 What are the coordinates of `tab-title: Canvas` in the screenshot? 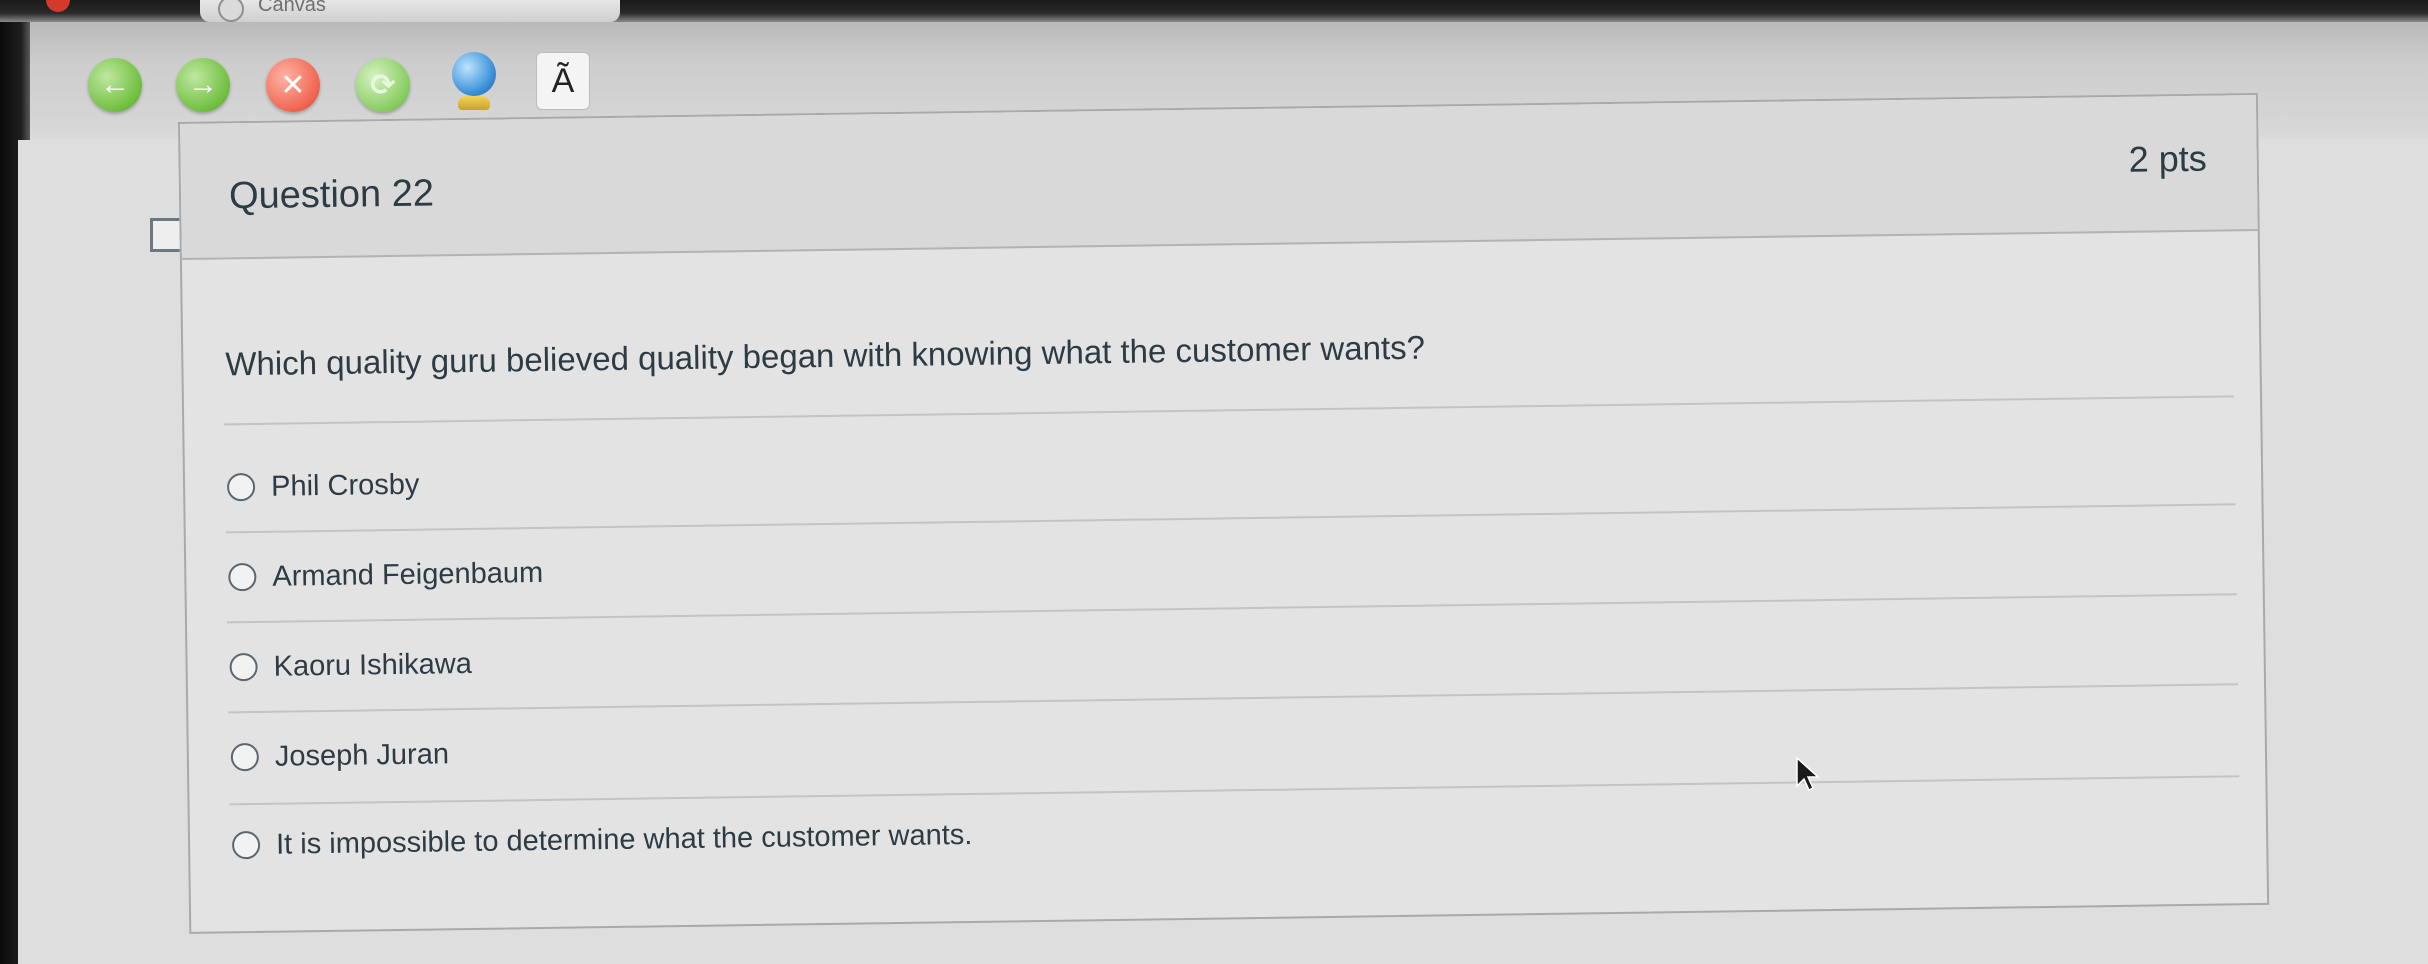 It's located at (292, 8).